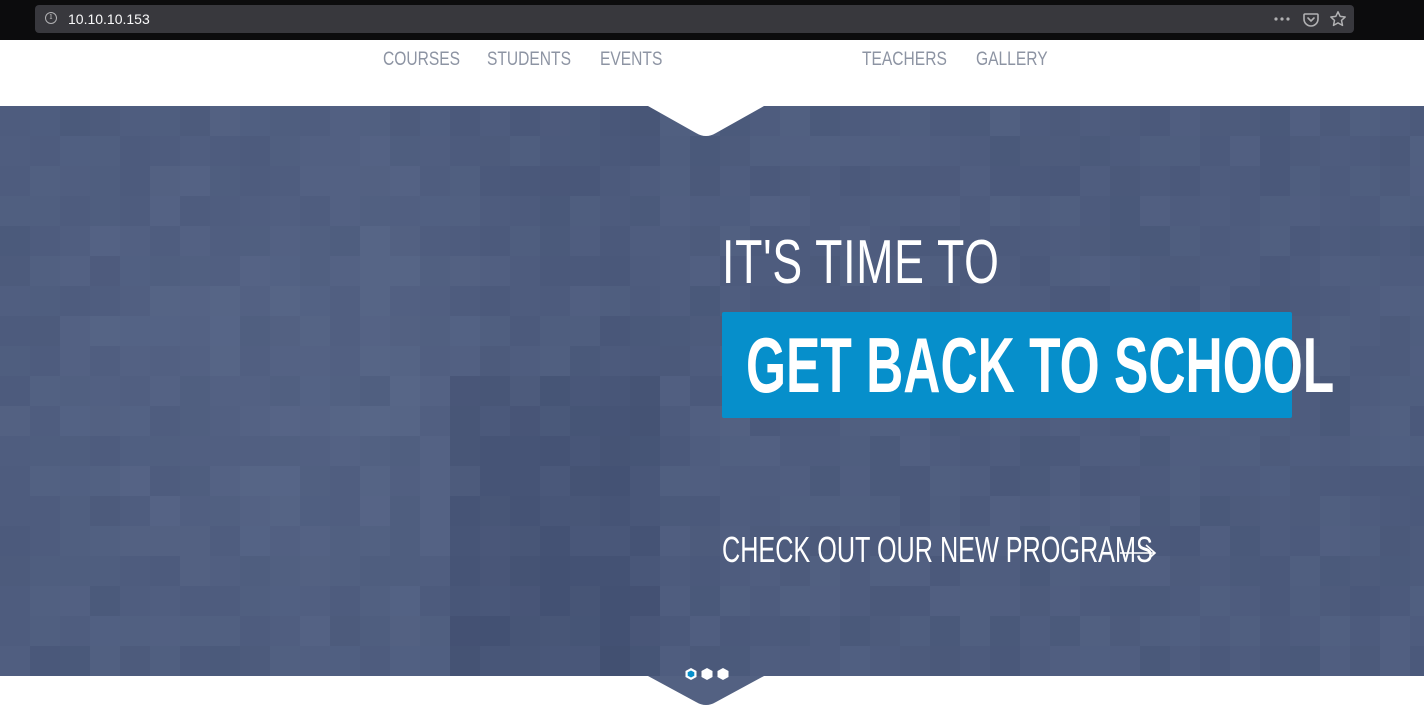 Image resolution: width=1424 pixels, height=710 pixels. Describe the element at coordinates (706, 121) in the screenshot. I see `nav-notch` at that location.